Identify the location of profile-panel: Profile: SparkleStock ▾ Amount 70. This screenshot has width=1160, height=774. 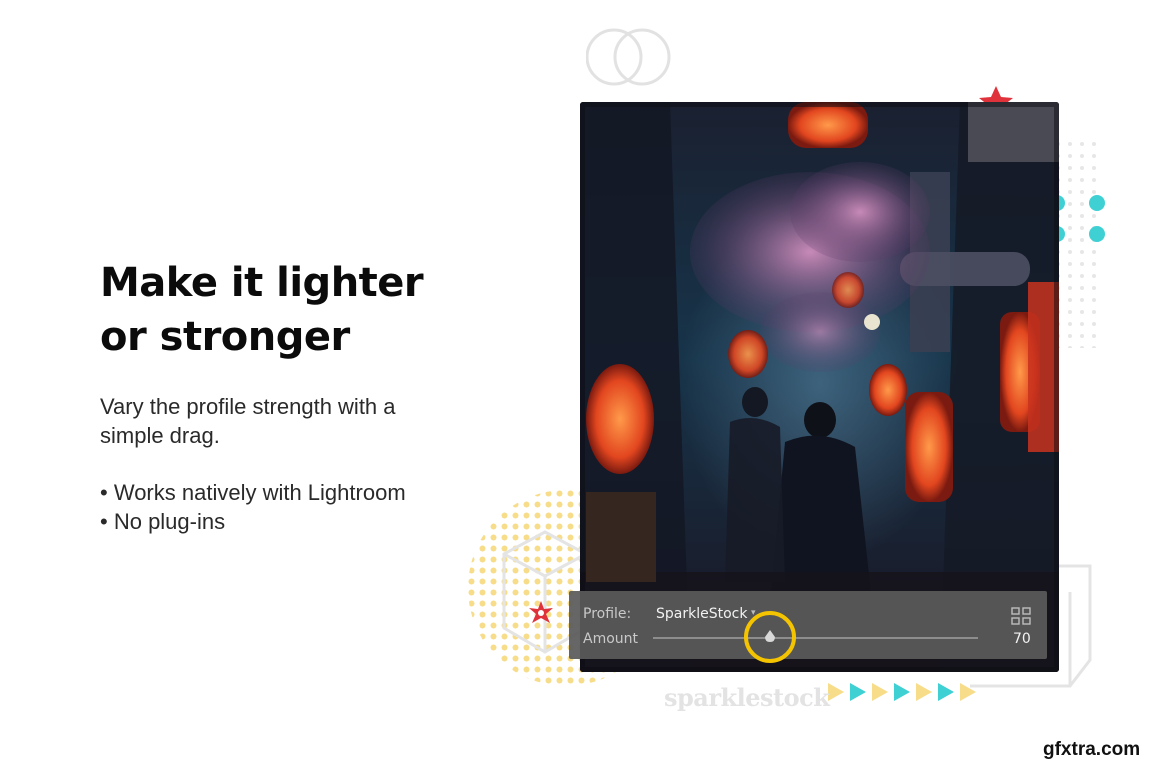
(808, 627).